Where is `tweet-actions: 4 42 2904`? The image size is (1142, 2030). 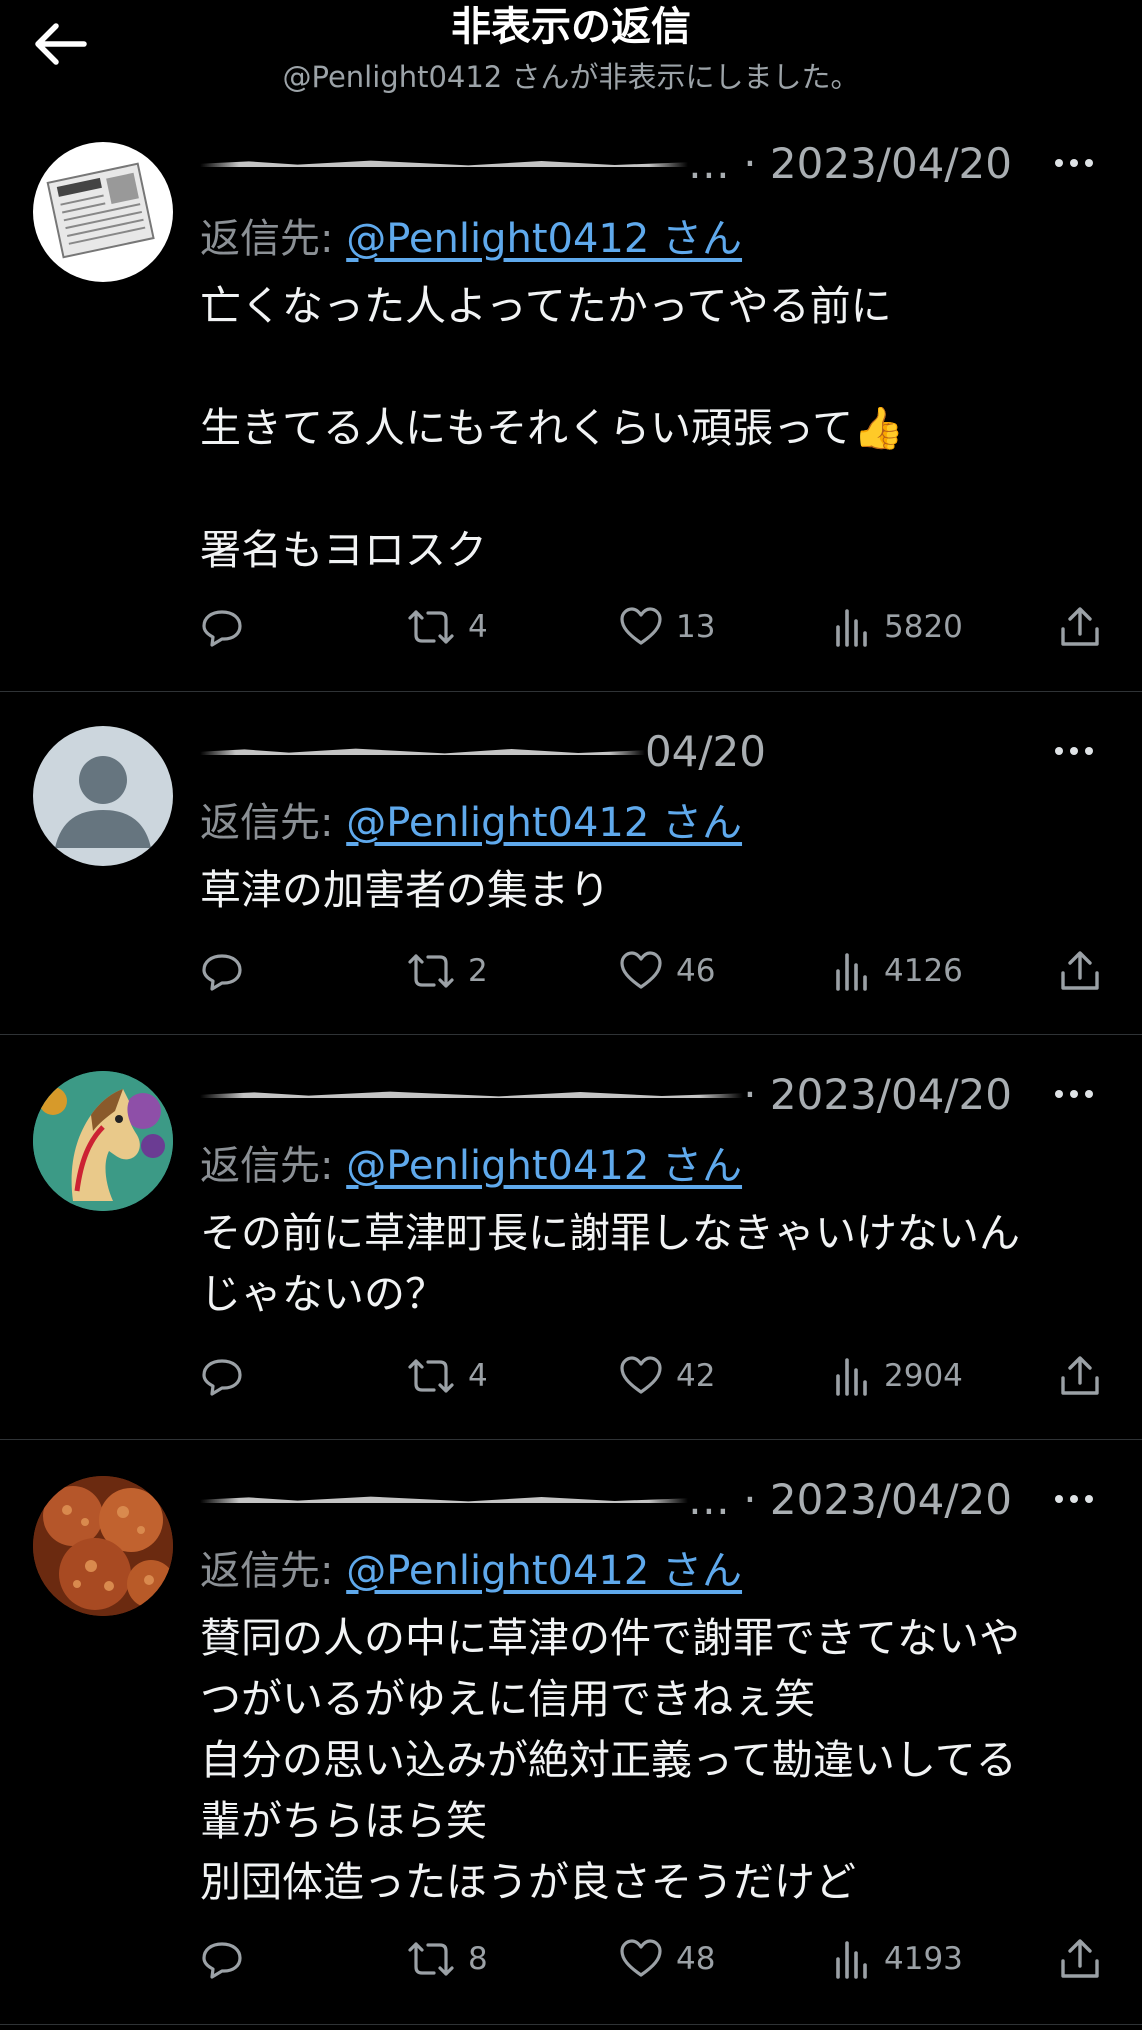
tweet-actions: 4 42 2904 is located at coordinates (655, 1376).